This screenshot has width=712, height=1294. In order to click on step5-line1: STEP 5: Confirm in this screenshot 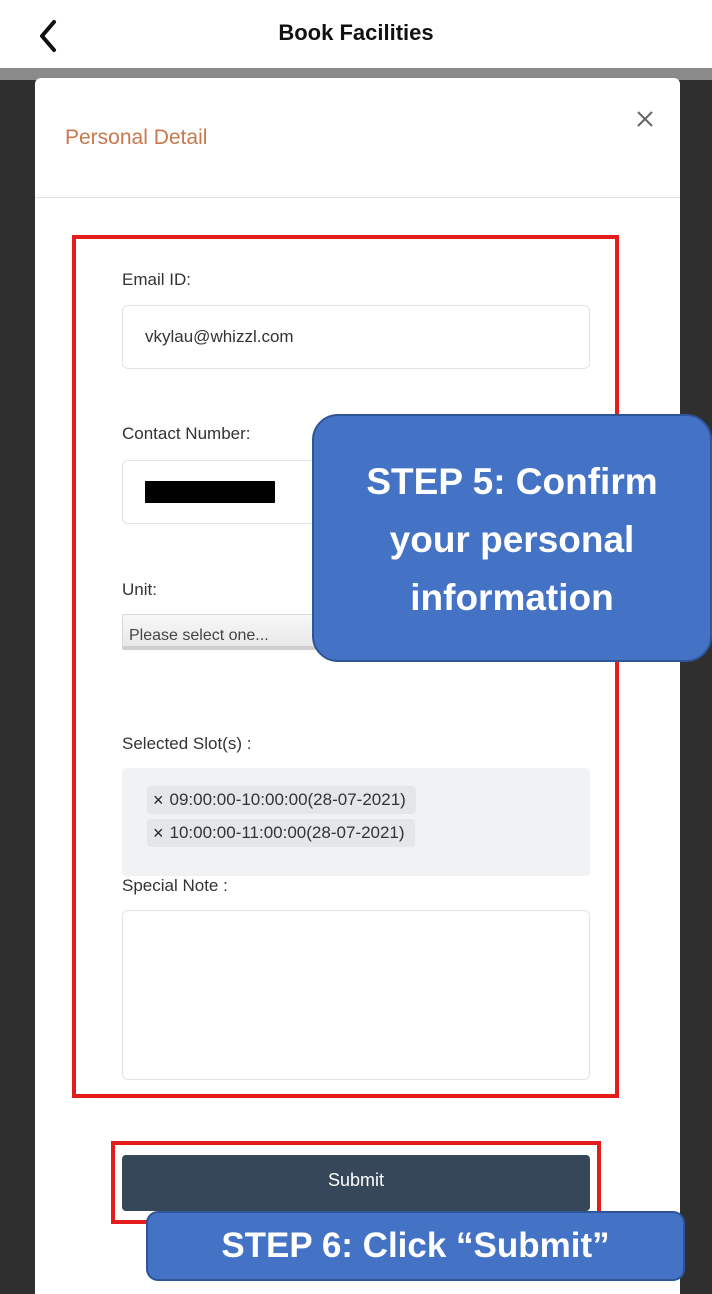, I will do `click(512, 481)`.